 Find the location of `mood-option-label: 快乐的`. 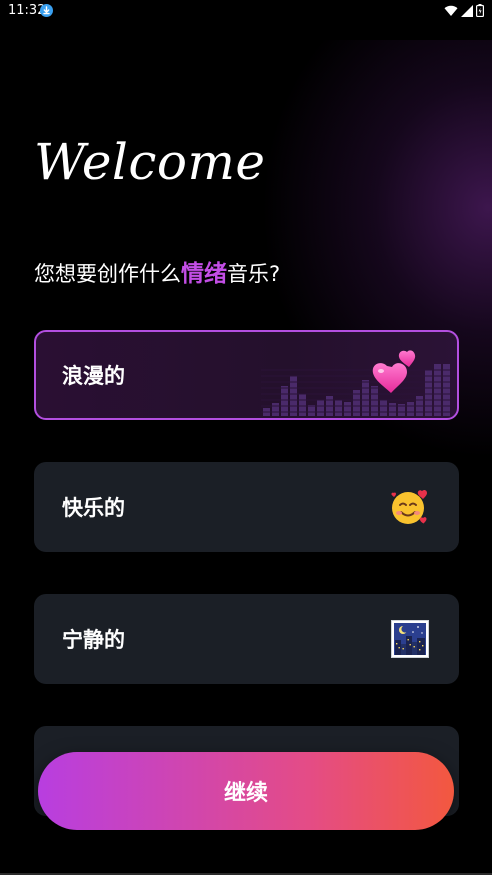

mood-option-label: 快乐的 is located at coordinates (93, 508).